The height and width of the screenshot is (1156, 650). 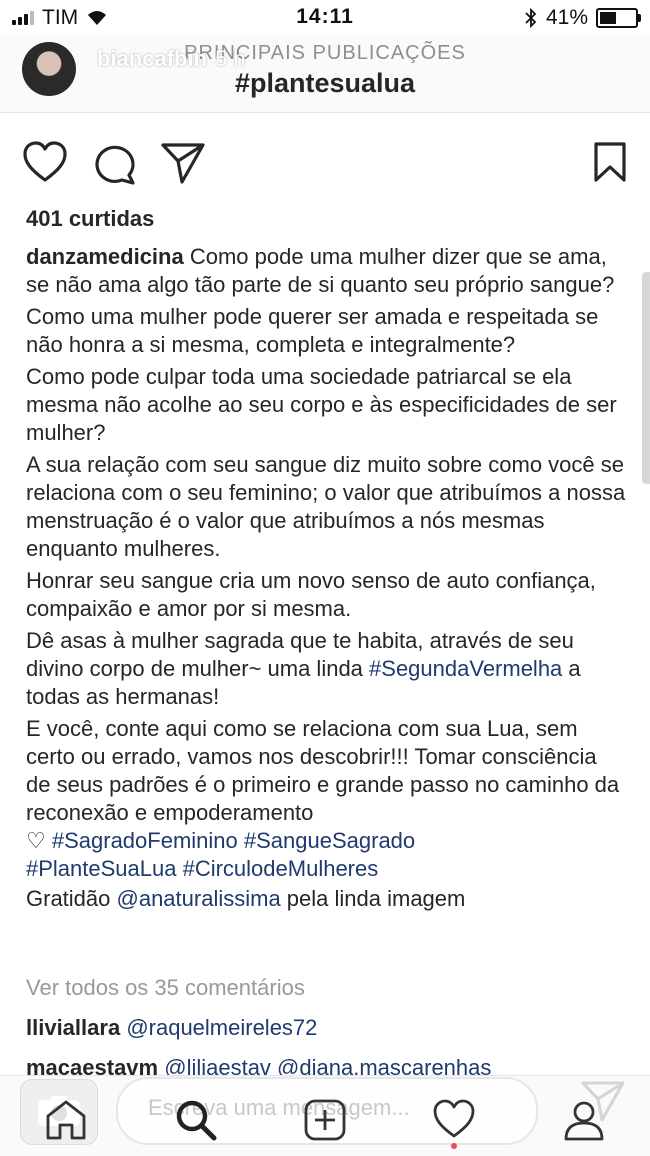 What do you see at coordinates (531, 18) in the screenshot?
I see `bluetooth-icon` at bounding box center [531, 18].